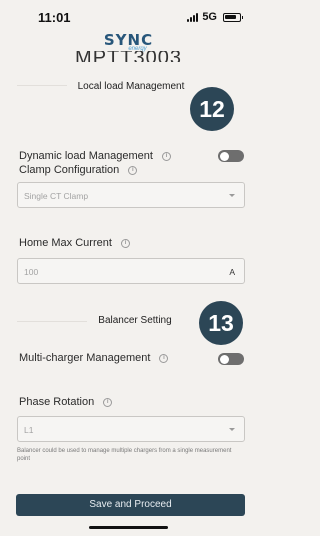 This screenshot has width=320, height=536. What do you see at coordinates (85, 358) in the screenshot?
I see `multi-charger-label: Multi-charger Management` at bounding box center [85, 358].